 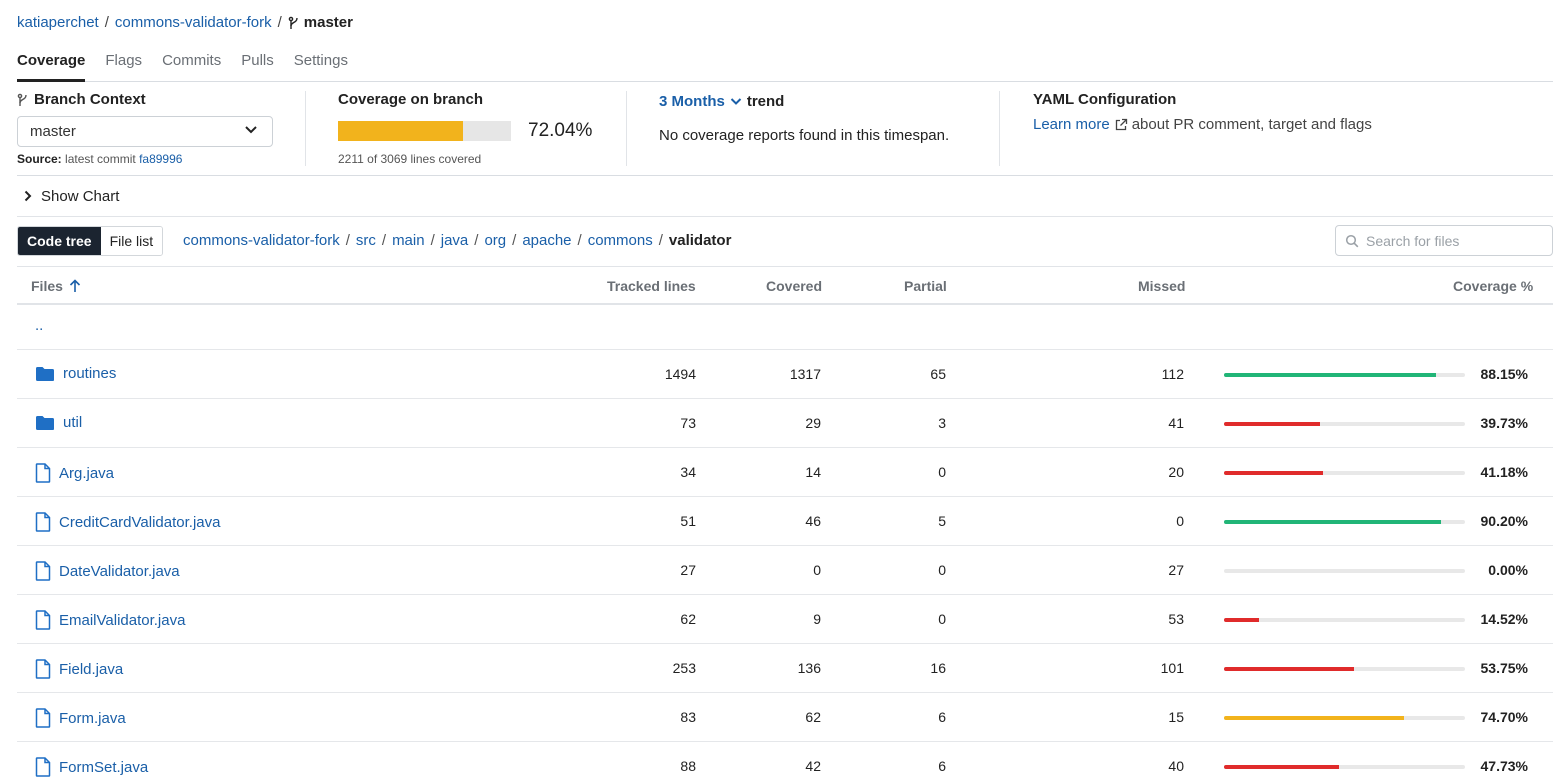 What do you see at coordinates (73, 422) in the screenshot?
I see `file-name: util` at bounding box center [73, 422].